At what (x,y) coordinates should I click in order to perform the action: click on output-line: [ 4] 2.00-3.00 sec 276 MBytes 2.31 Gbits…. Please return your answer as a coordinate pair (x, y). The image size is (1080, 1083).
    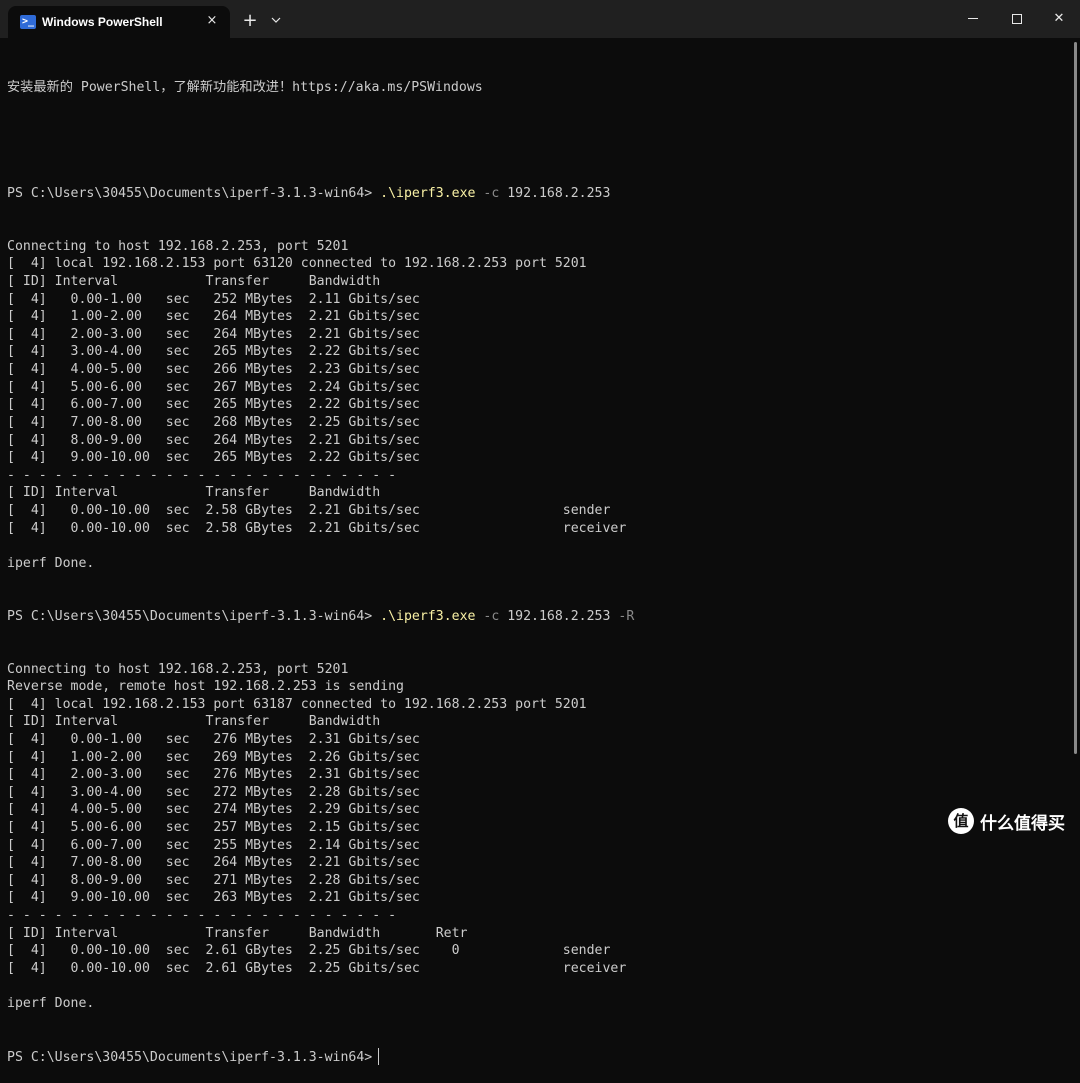
    Looking at the image, I should click on (213, 775).